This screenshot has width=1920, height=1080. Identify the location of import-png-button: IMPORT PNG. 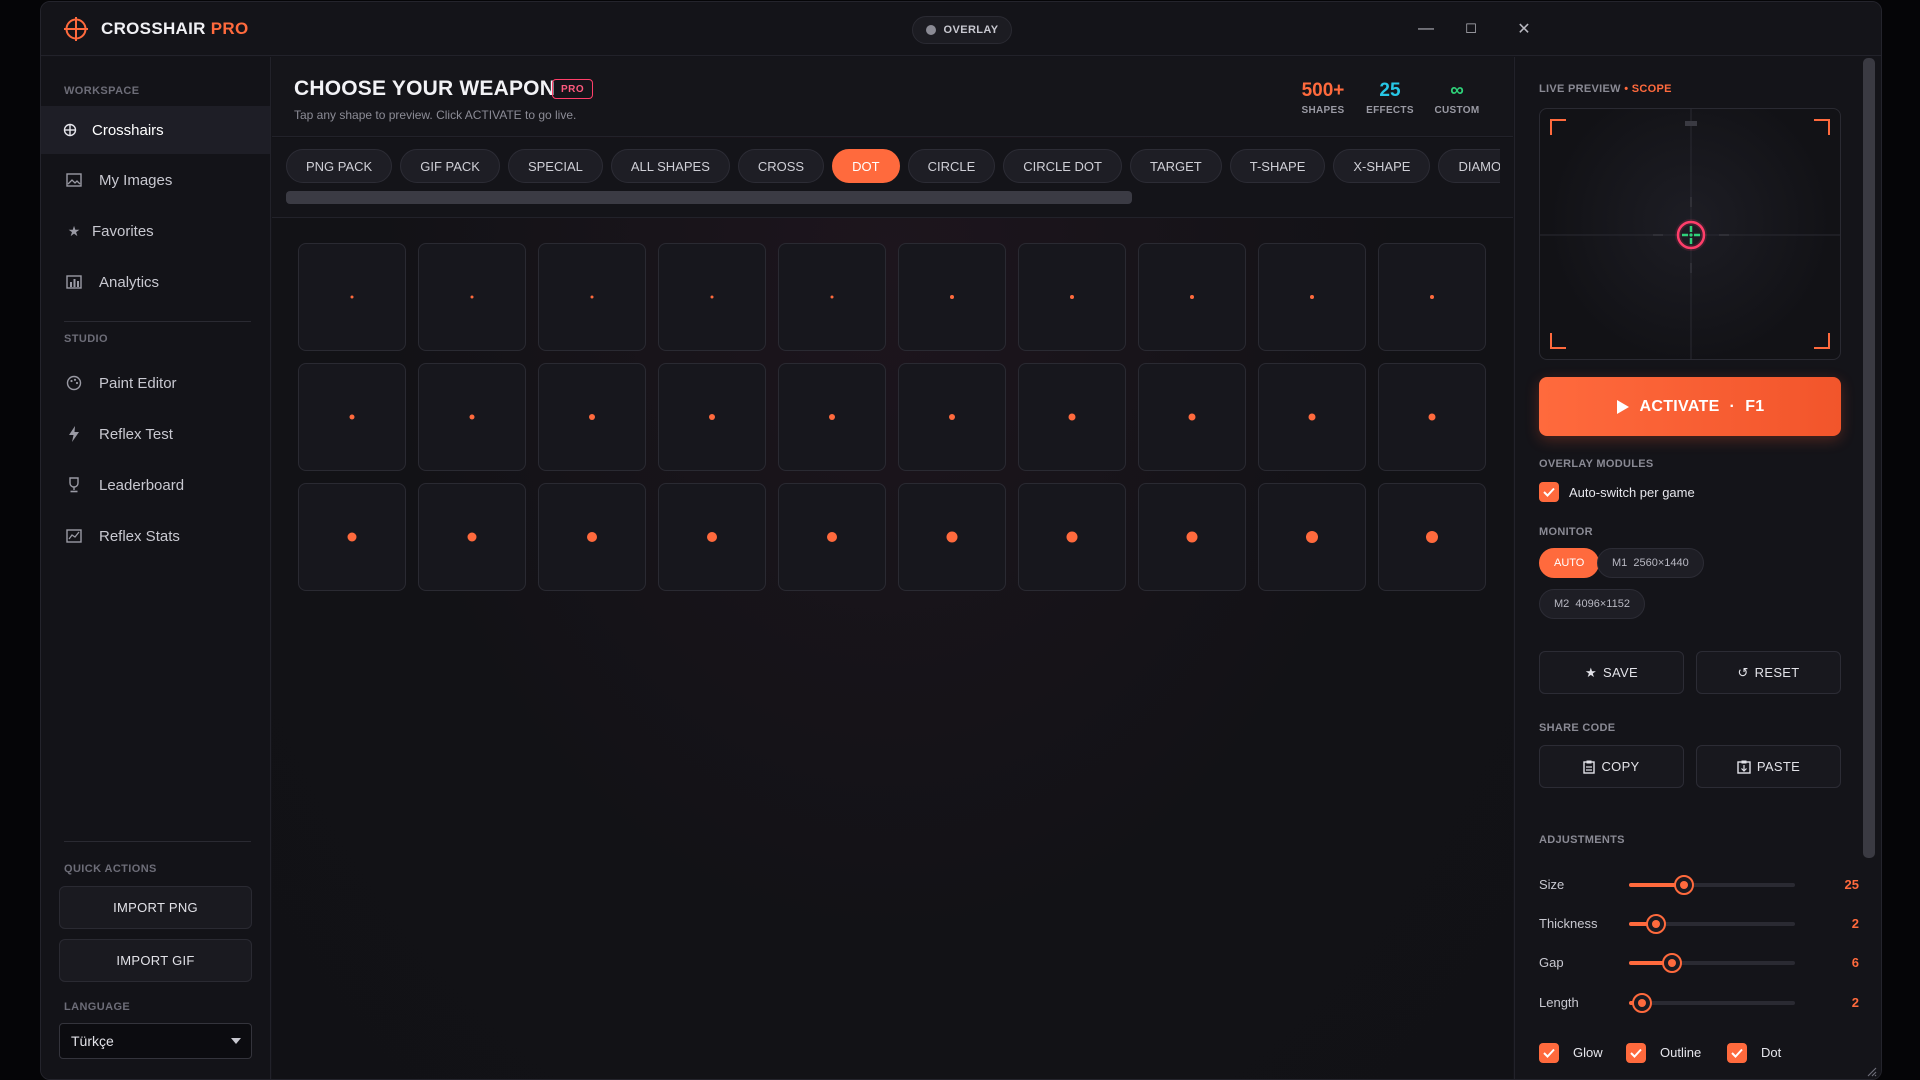
(155, 907).